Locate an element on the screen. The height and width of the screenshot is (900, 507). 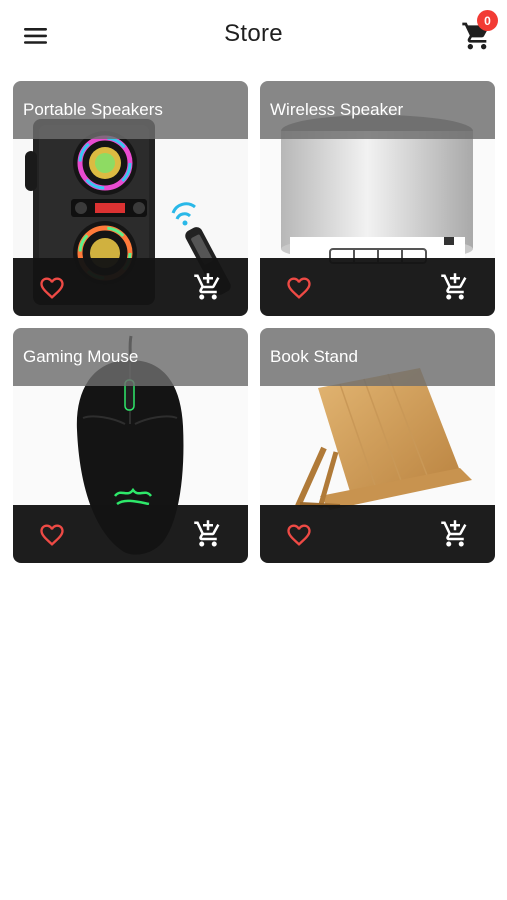
card-title-bar: Gaming Mouse is located at coordinates (130, 357).